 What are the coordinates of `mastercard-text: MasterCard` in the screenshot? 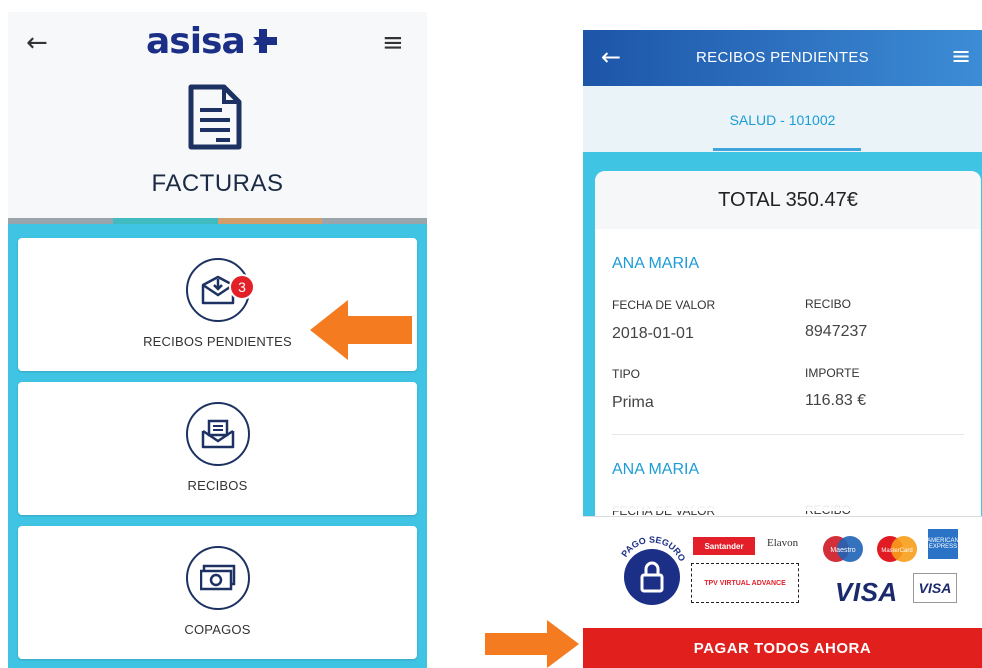 It's located at (896, 551).